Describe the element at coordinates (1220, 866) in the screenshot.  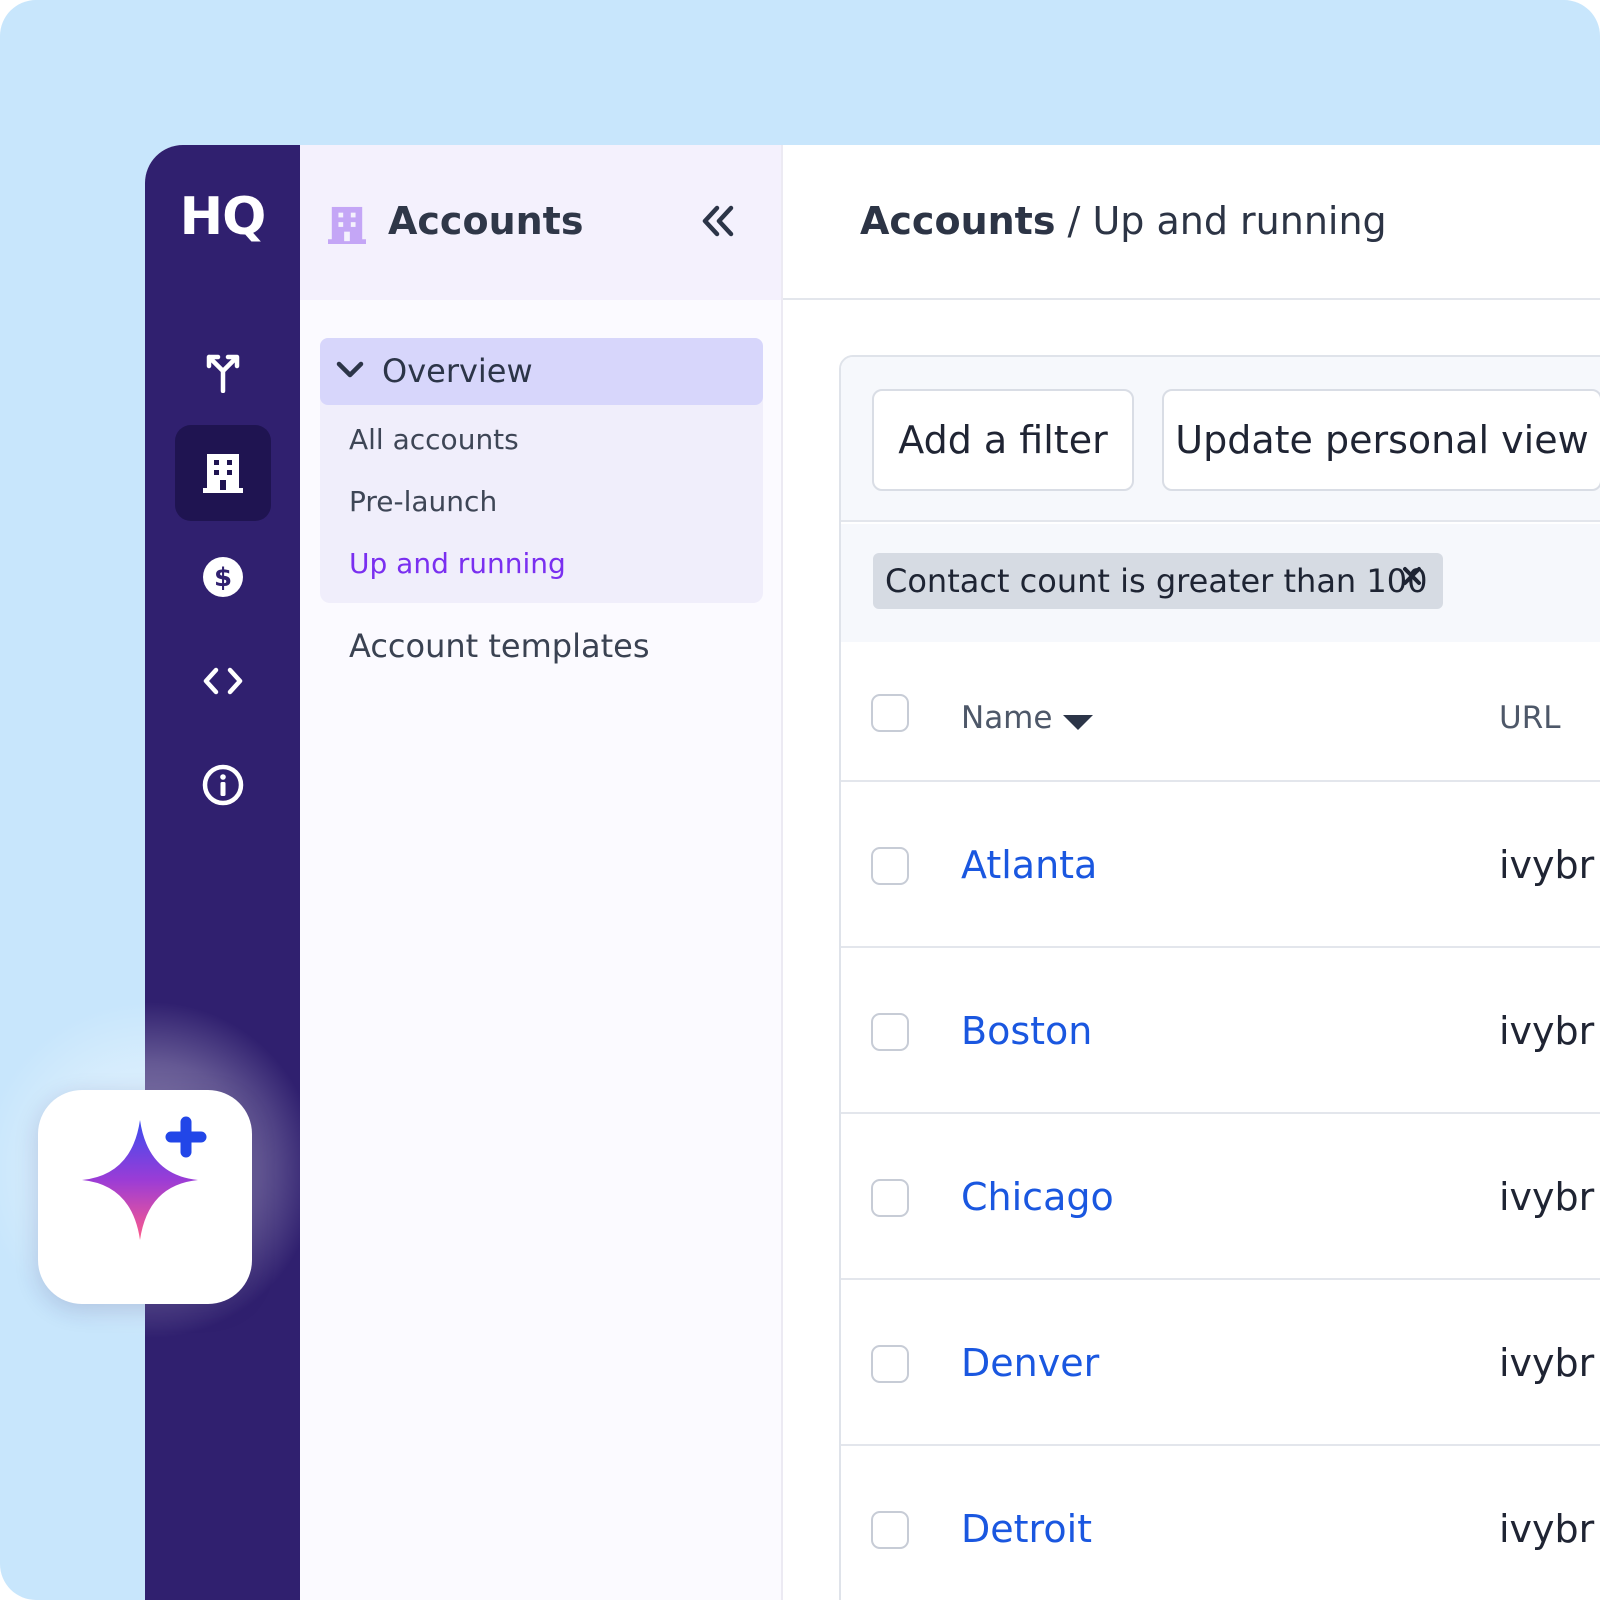
I see `table-row: Atlanta ivybr` at that location.